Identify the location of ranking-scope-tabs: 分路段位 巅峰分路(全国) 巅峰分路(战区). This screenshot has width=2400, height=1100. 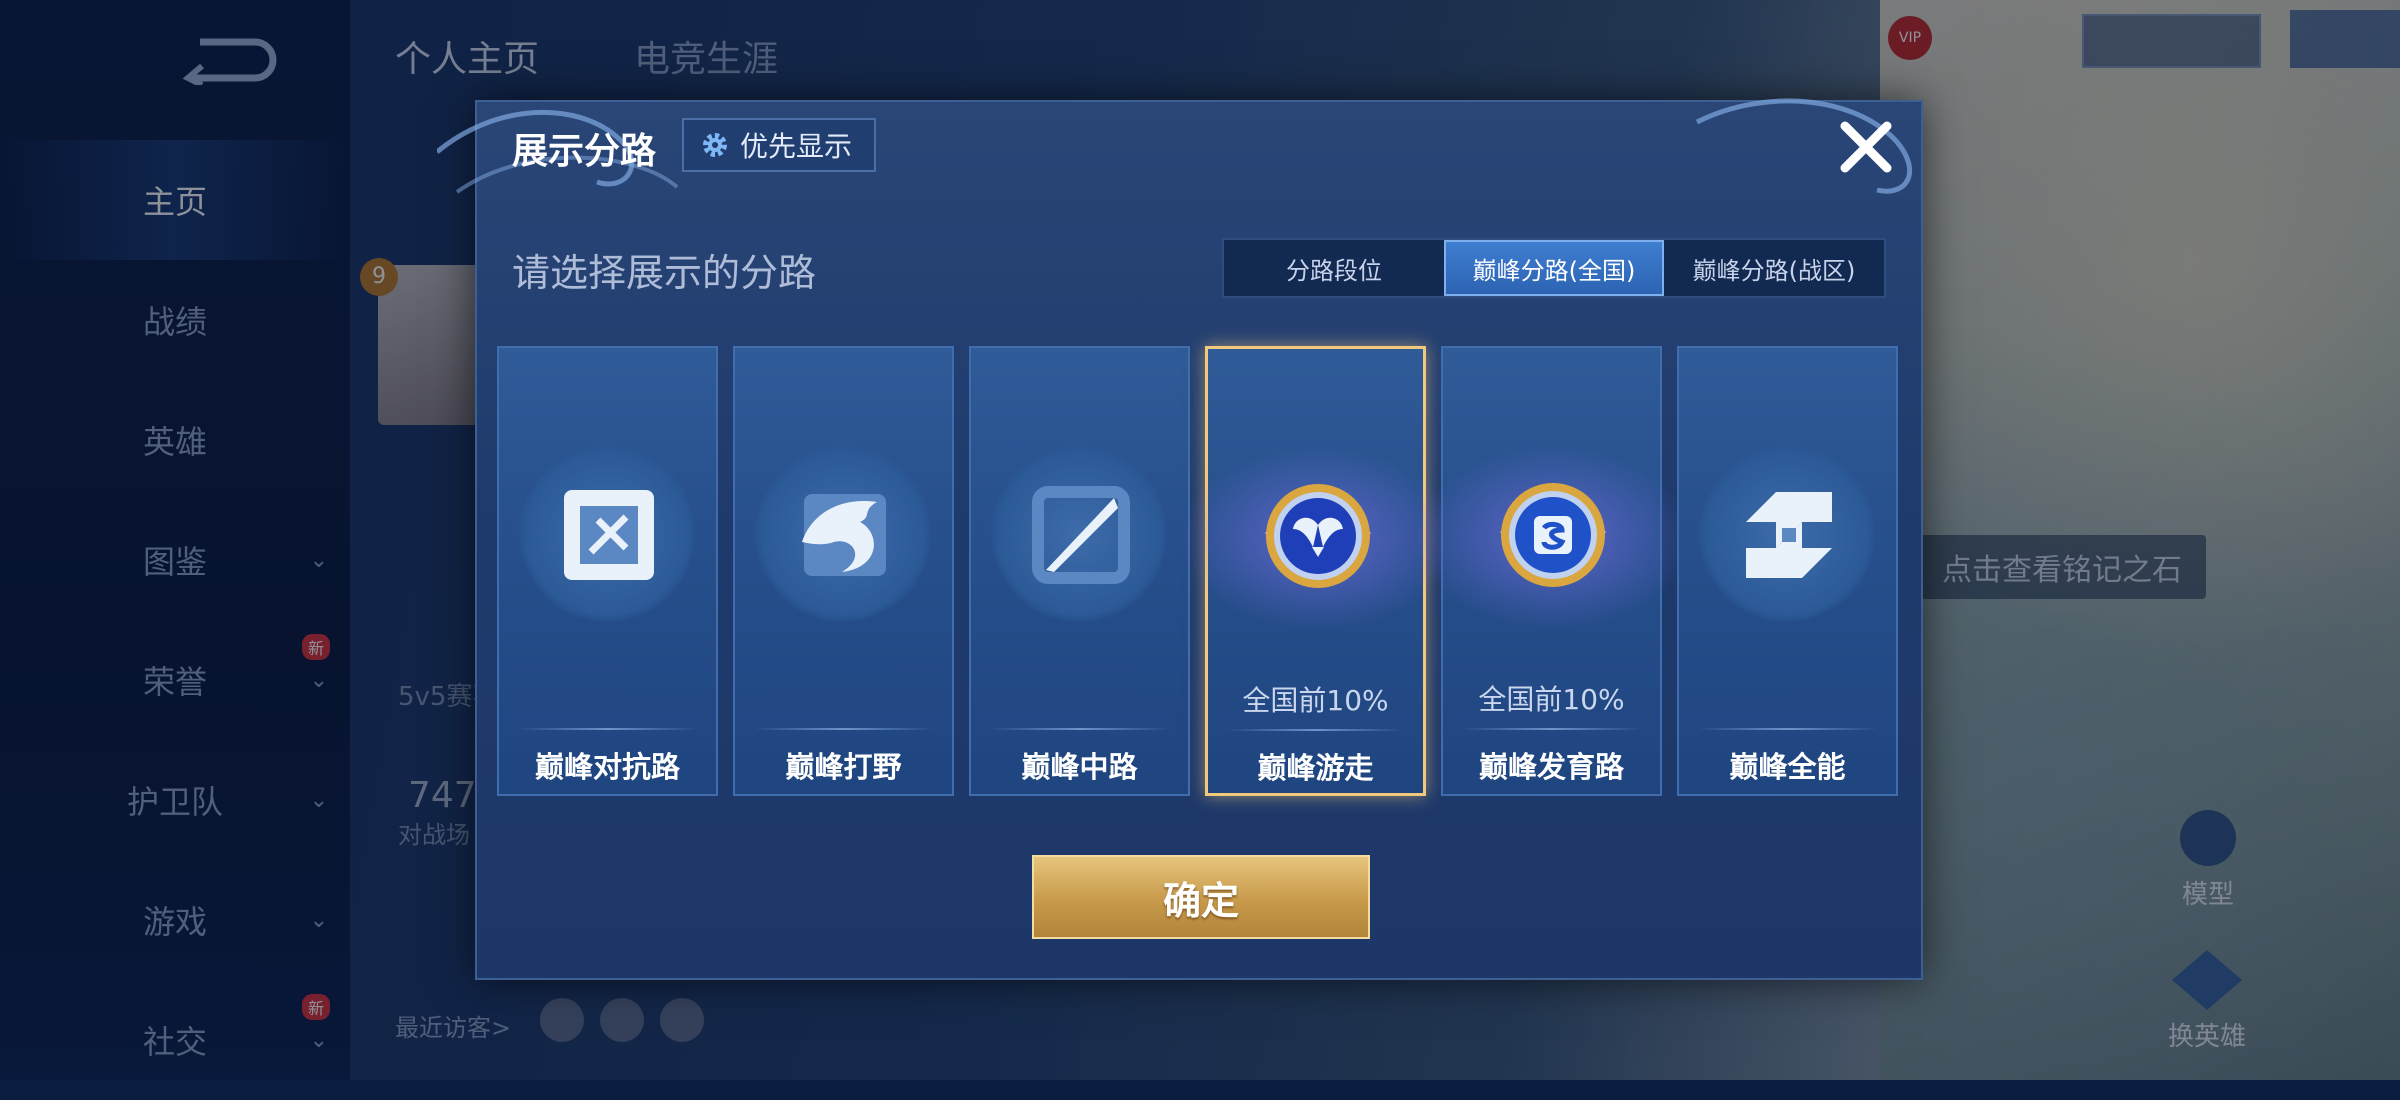
(1554, 268).